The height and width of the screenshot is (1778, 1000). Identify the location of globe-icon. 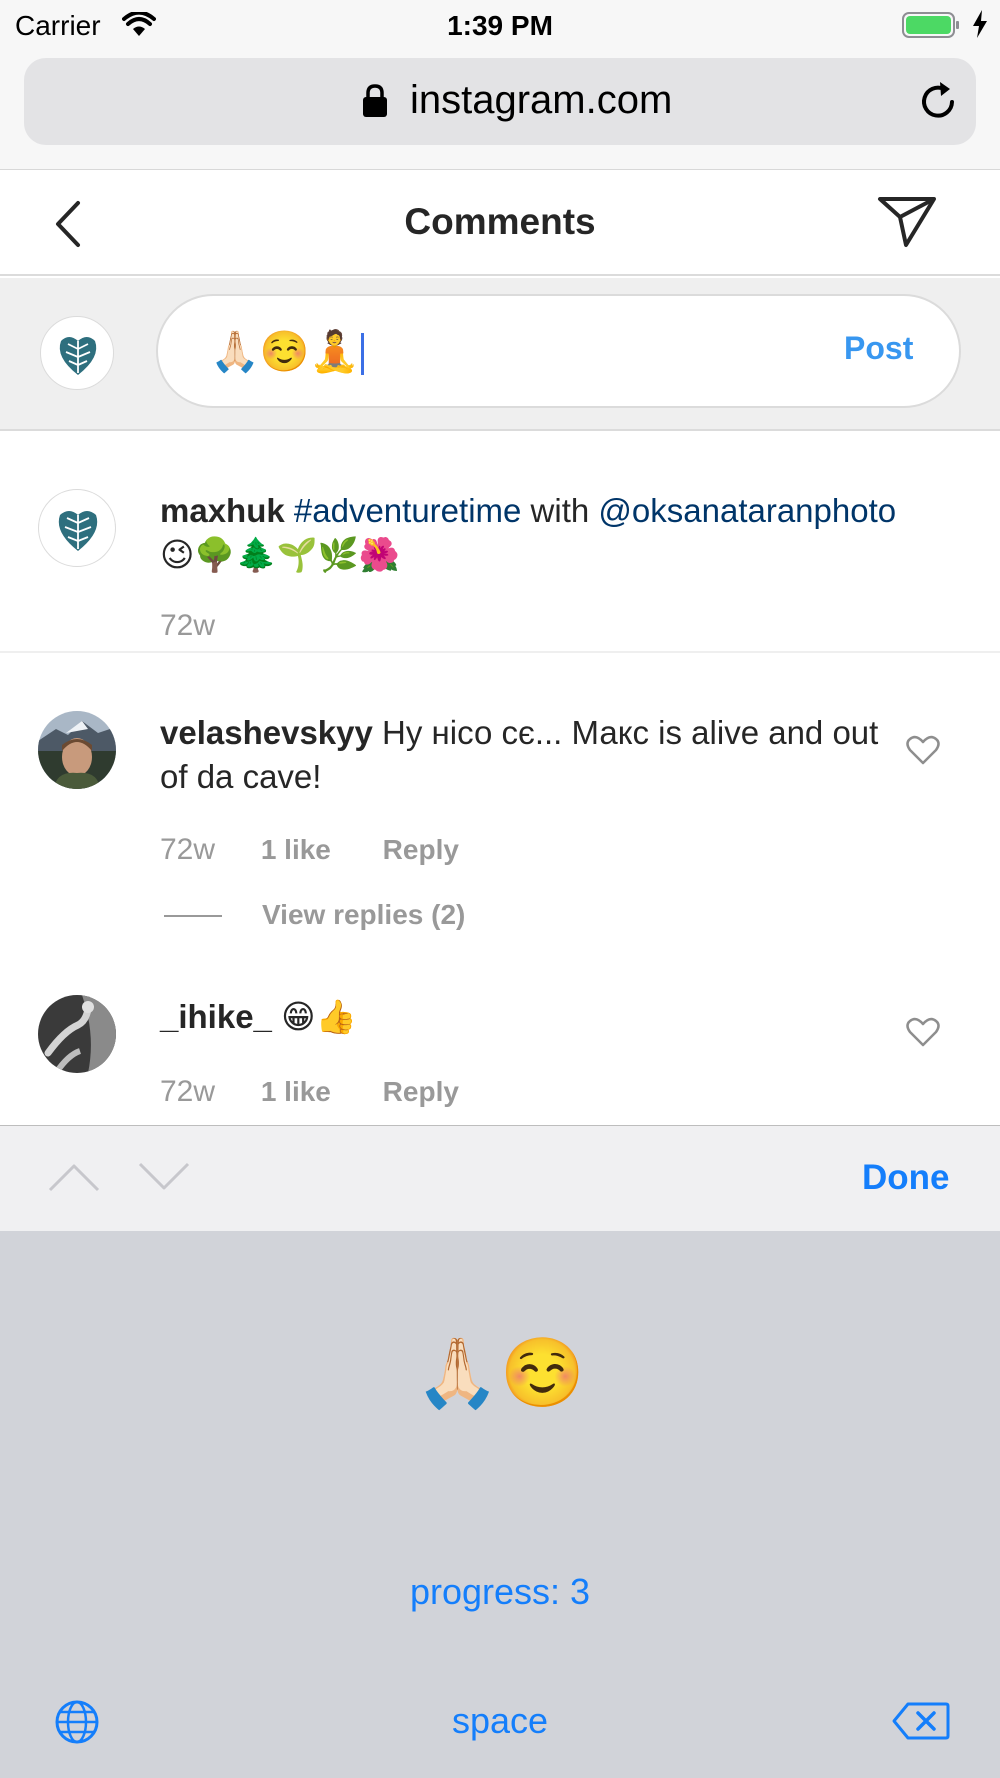
(77, 1722).